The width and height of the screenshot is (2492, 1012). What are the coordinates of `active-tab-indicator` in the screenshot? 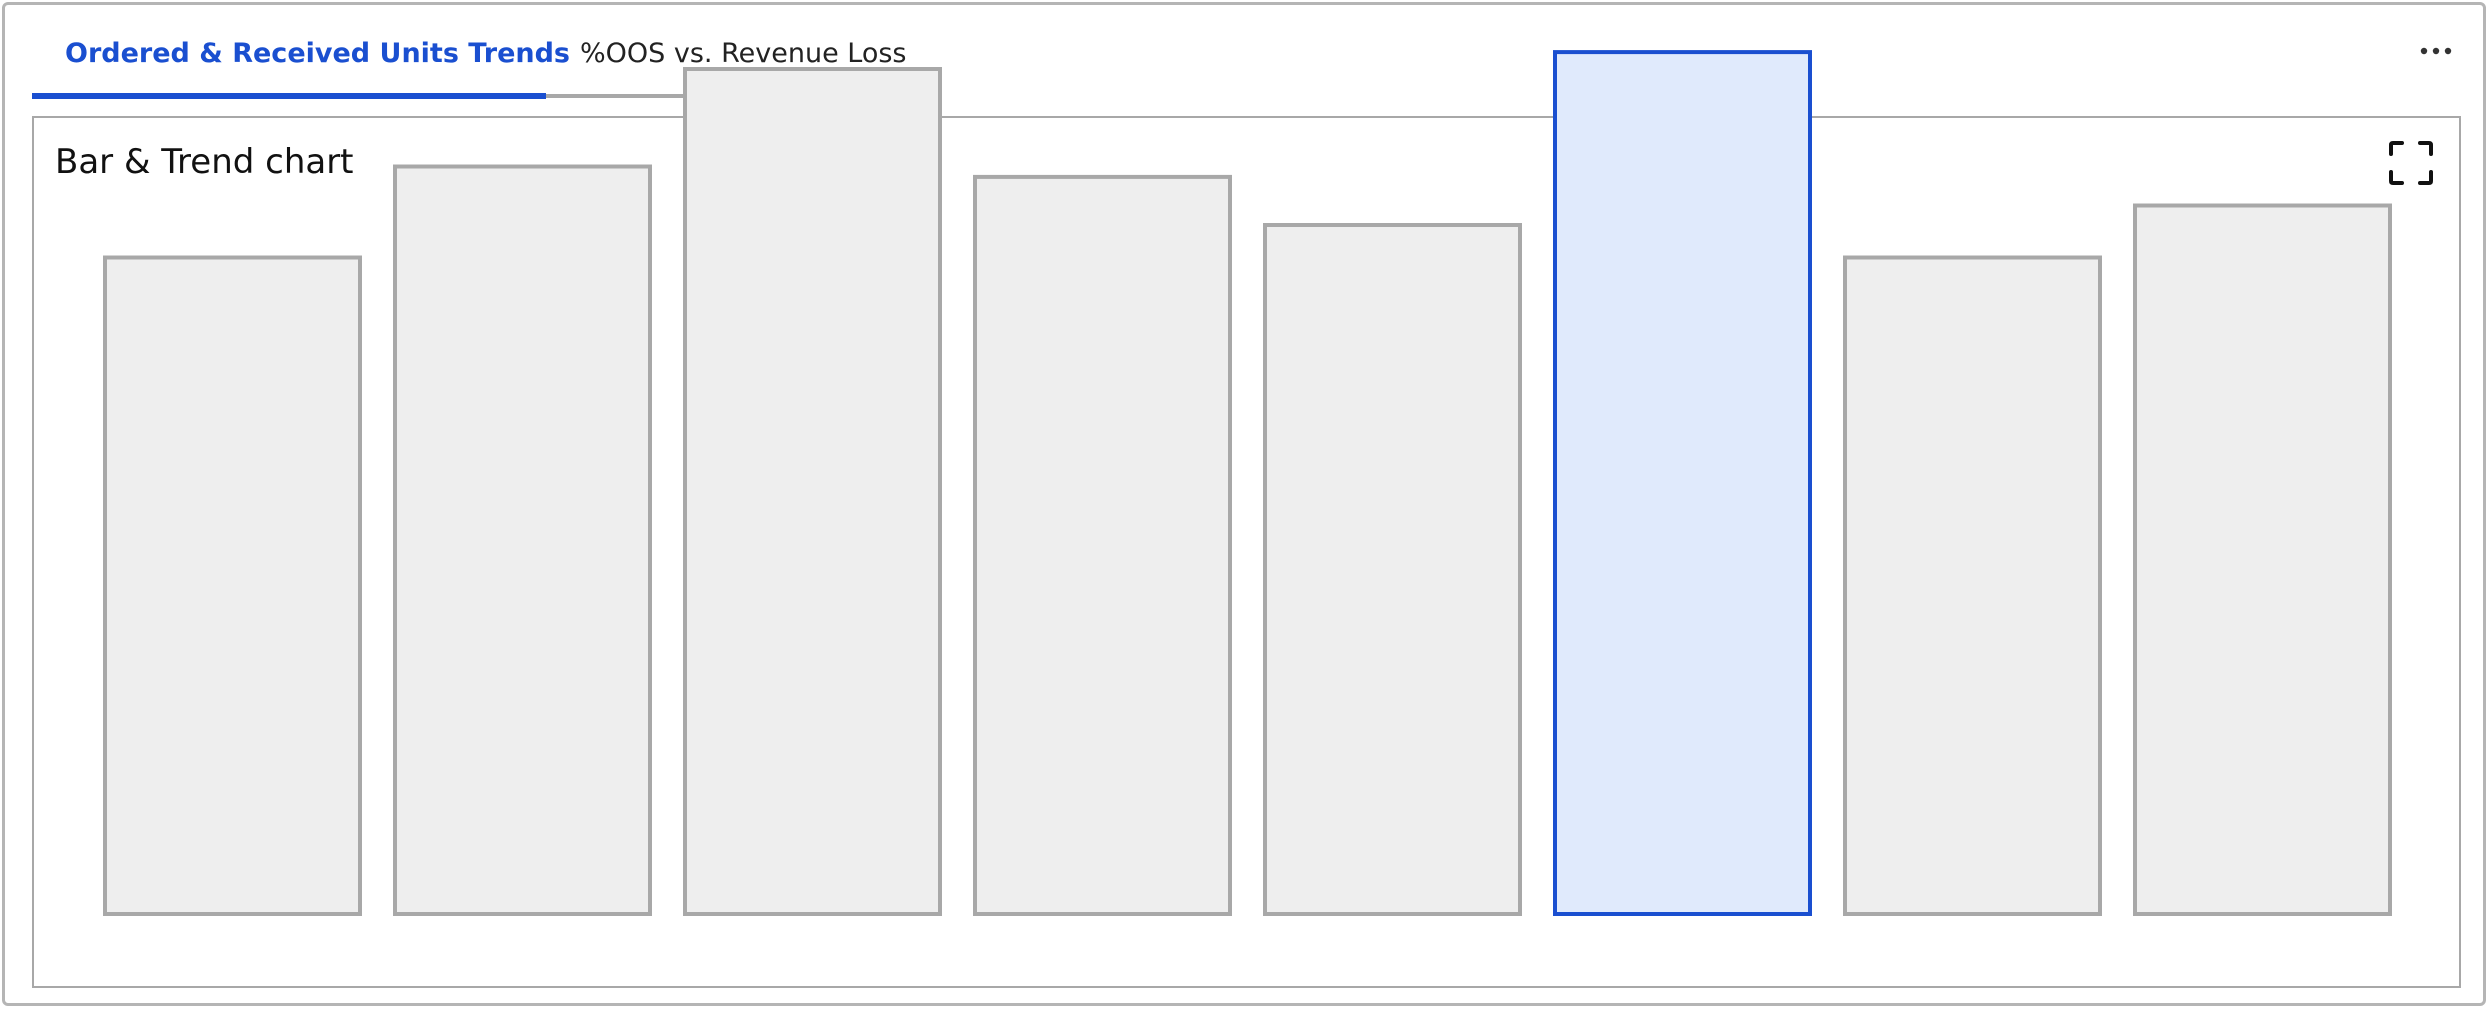 It's located at (289, 96).